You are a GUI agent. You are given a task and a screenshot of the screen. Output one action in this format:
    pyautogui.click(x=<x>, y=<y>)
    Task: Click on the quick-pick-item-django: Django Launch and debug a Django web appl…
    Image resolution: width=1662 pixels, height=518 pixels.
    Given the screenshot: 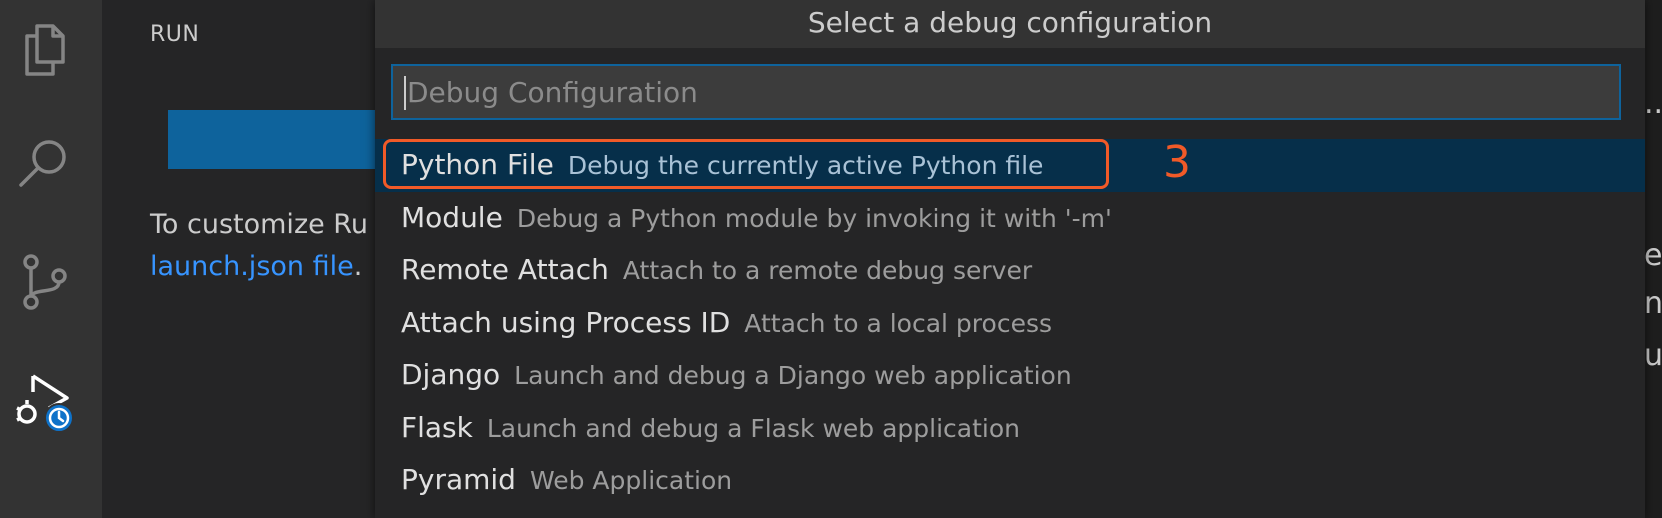 What is the action you would take?
    pyautogui.click(x=1010, y=375)
    